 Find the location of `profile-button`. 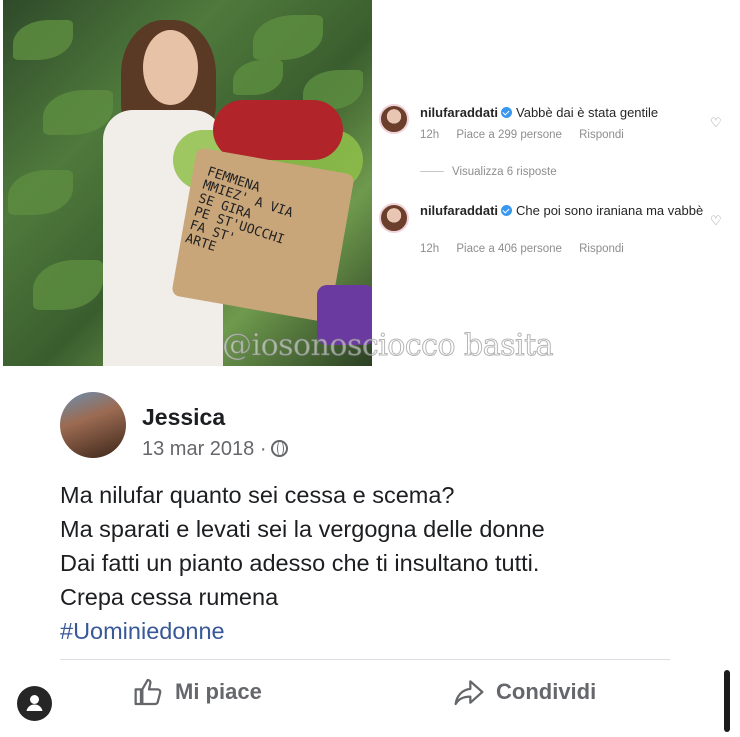

profile-button is located at coordinates (34, 703).